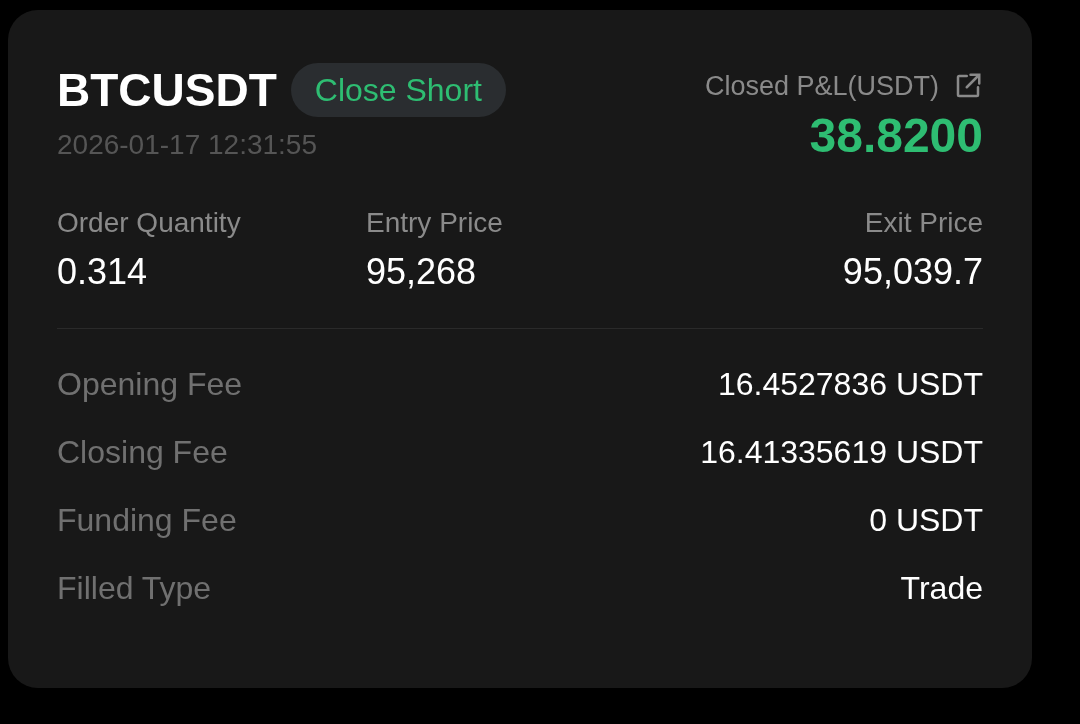 This screenshot has width=1080, height=724. Describe the element at coordinates (167, 90) in the screenshot. I see `symbol-title: BTCUSDT` at that location.